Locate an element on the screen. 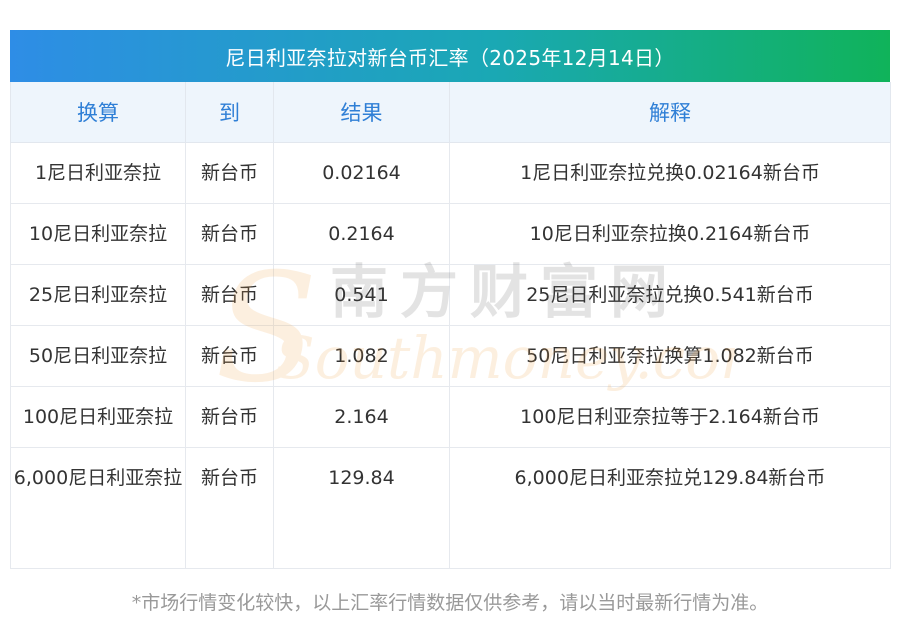 Image resolution: width=900 pixels, height=635 pixels. cell-amount: 10尼日利亚奈拉 is located at coordinates (98, 234).